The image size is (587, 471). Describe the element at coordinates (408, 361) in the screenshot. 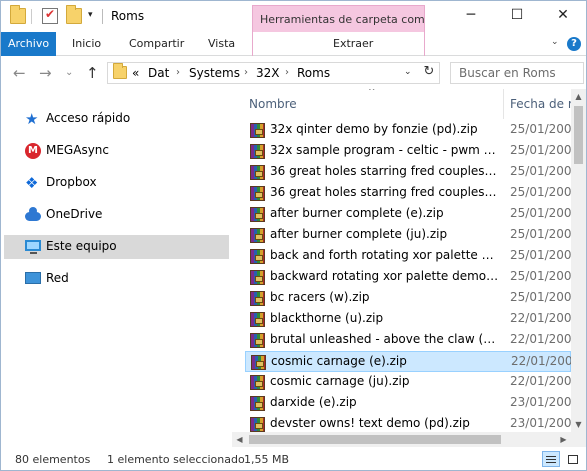

I see `file-row: cosmic carnage (e).zip 22/01/2008` at that location.